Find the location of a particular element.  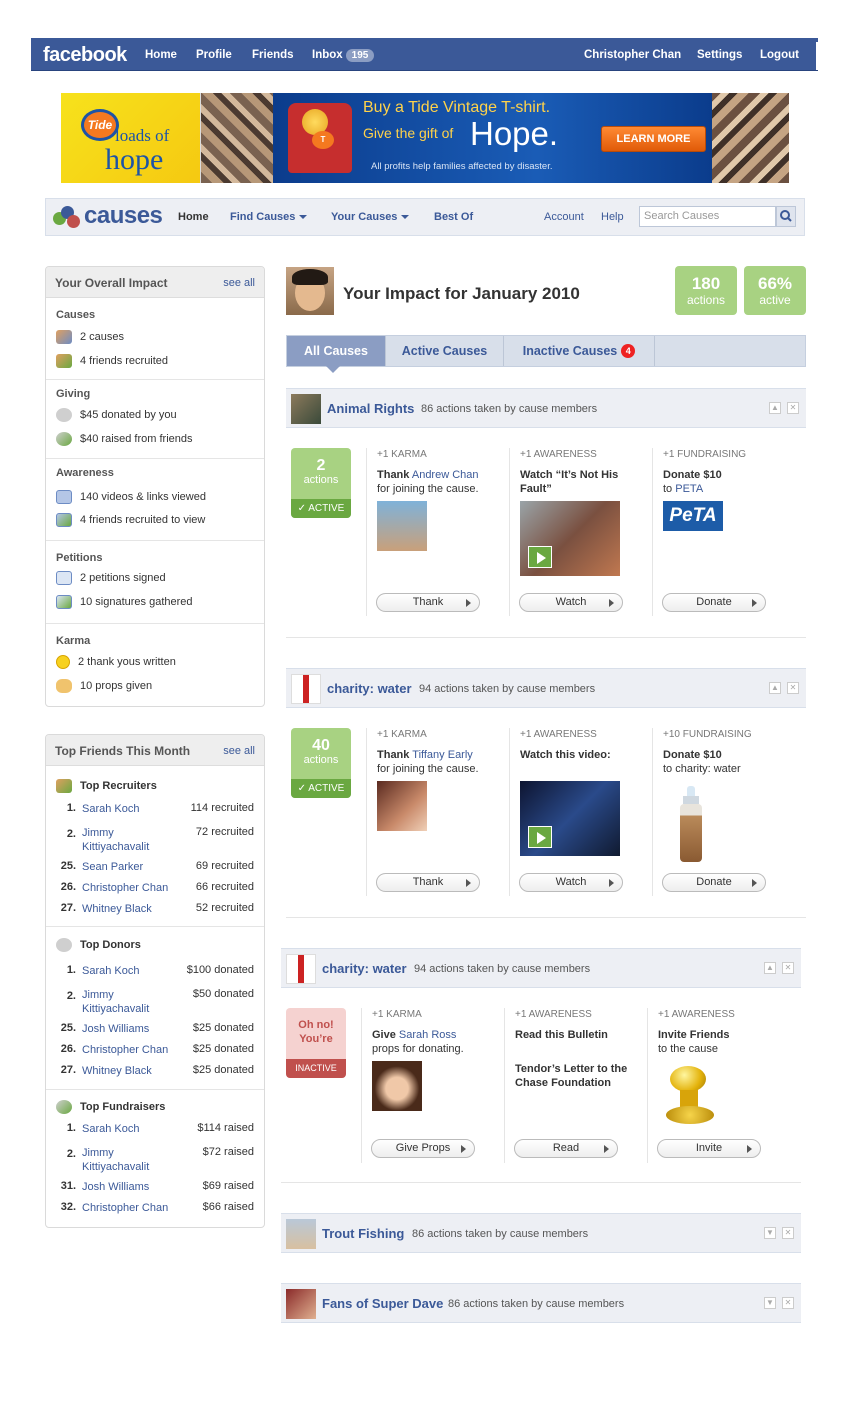

button-label: Watch is located at coordinates (571, 882).